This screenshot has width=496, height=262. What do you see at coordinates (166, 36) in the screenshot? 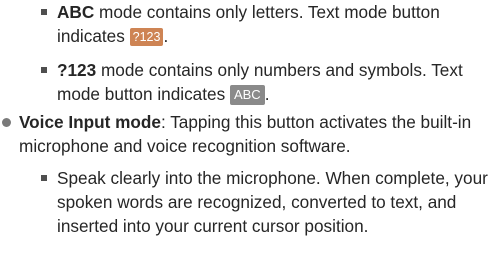
I see `abc-mode-end: .` at bounding box center [166, 36].